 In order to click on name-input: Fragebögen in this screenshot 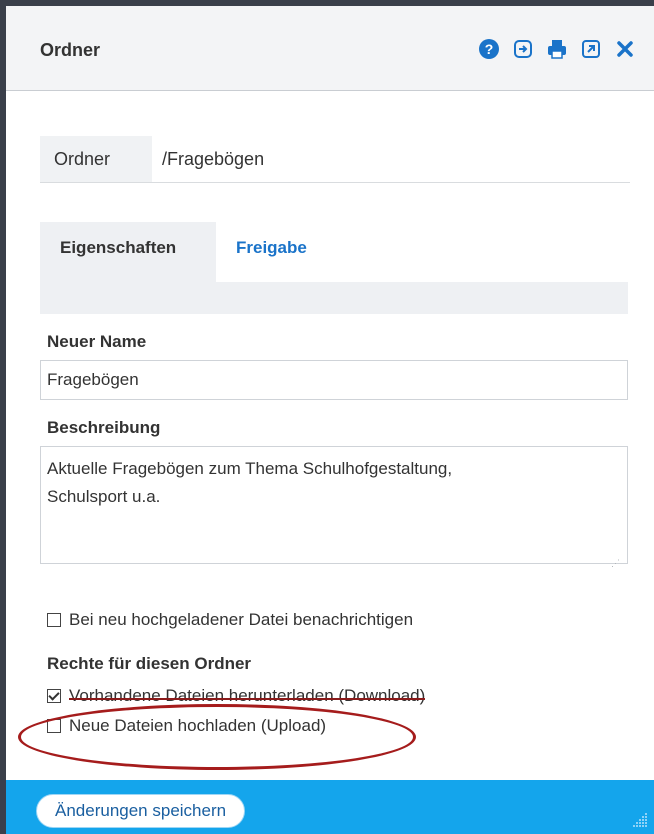, I will do `click(334, 380)`.